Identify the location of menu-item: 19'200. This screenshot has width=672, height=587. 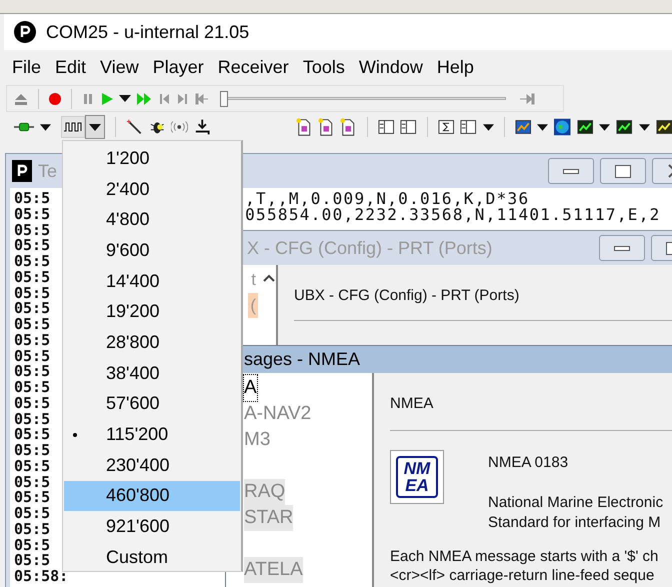
(152, 312).